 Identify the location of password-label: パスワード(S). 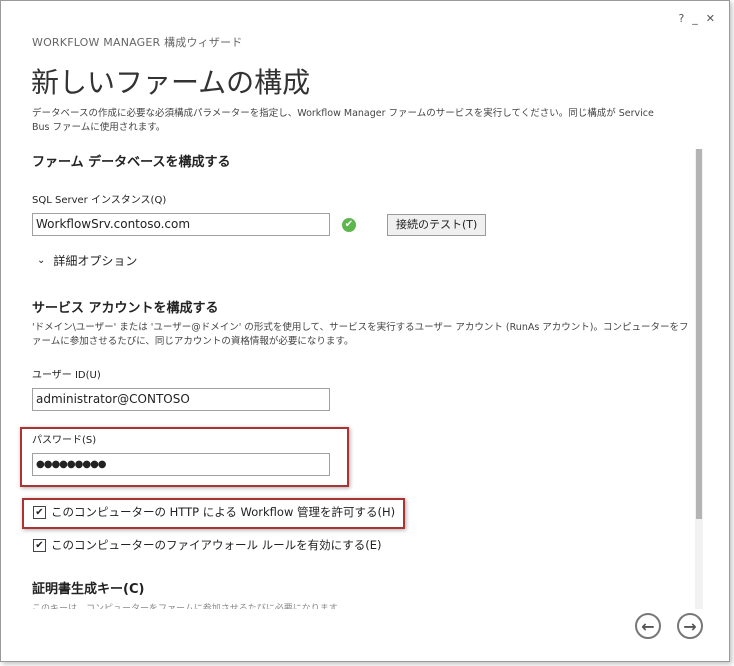
(64, 440).